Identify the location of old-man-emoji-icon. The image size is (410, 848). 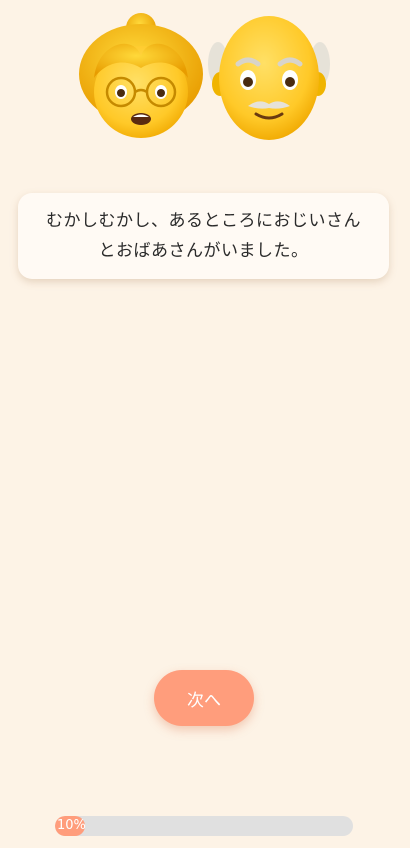
(269, 78).